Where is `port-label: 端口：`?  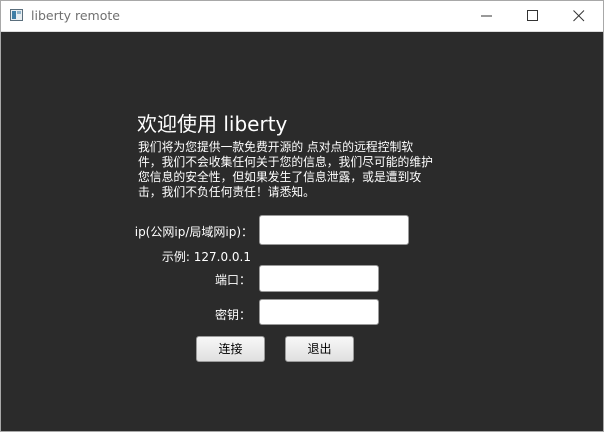 port-label: 端口： is located at coordinates (232, 280).